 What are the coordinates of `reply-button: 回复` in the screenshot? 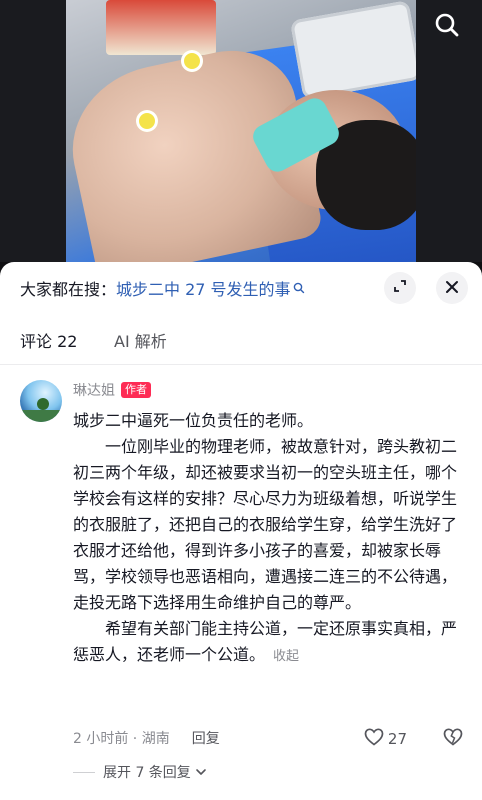 It's located at (206, 738).